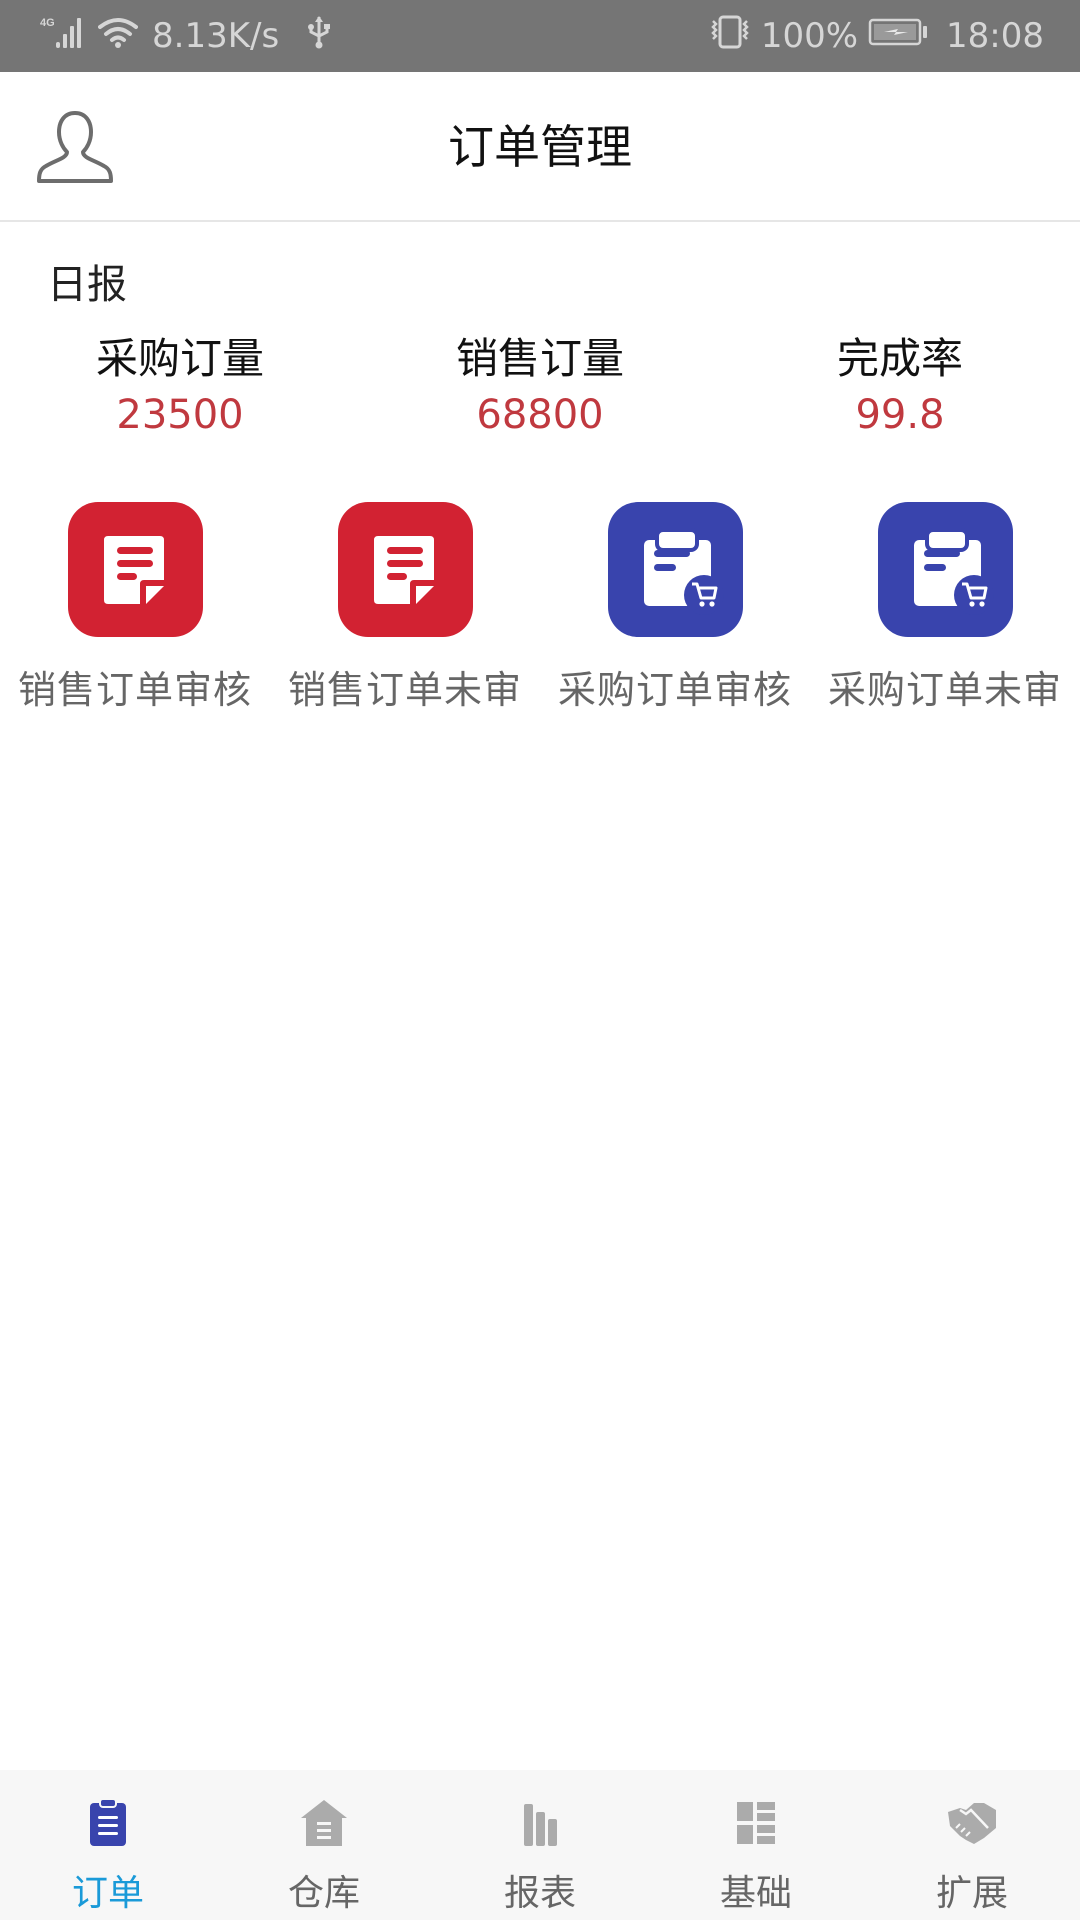 The image size is (1080, 1920). I want to click on stat-label: 采购订量, so click(179, 358).